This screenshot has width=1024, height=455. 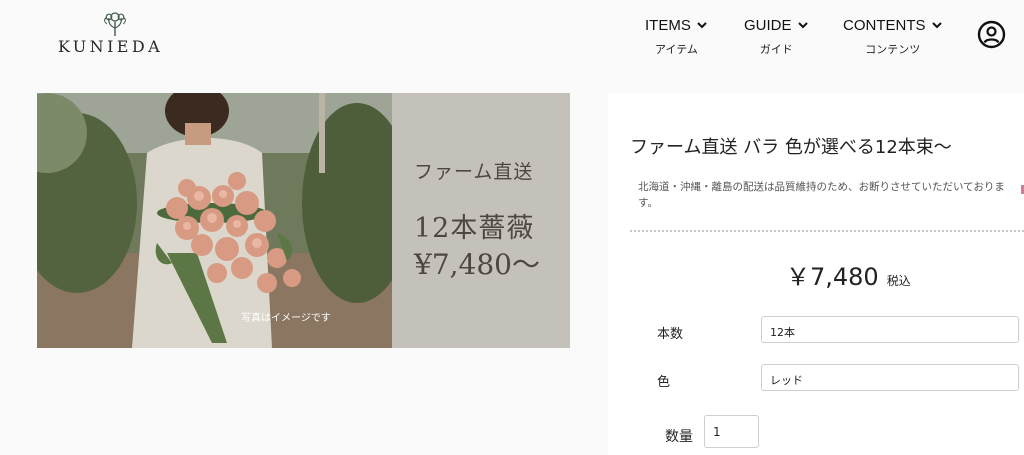 I want to click on hero-tagline: ファーム直送, so click(x=474, y=172).